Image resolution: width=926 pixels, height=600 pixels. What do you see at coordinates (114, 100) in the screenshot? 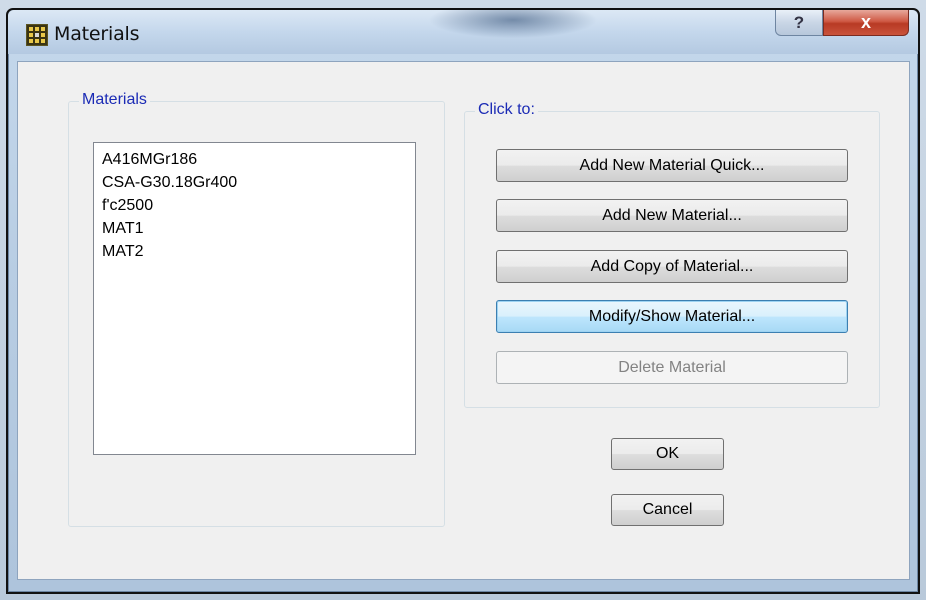
I see `materials-group-label: Materials` at bounding box center [114, 100].